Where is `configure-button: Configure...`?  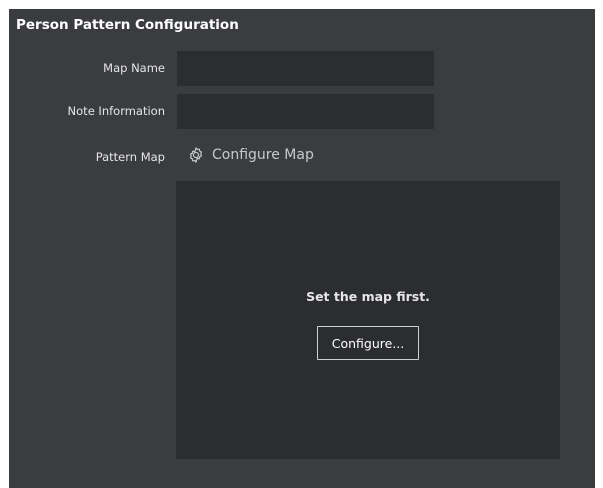
configure-button: Configure... is located at coordinates (368, 343).